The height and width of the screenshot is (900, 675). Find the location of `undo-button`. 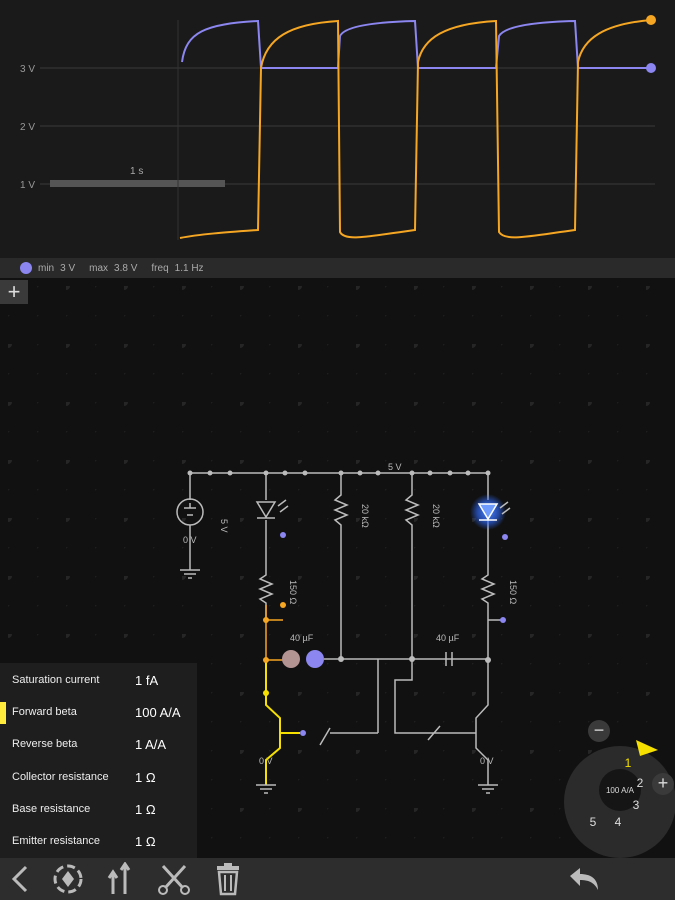

undo-button is located at coordinates (584, 879).